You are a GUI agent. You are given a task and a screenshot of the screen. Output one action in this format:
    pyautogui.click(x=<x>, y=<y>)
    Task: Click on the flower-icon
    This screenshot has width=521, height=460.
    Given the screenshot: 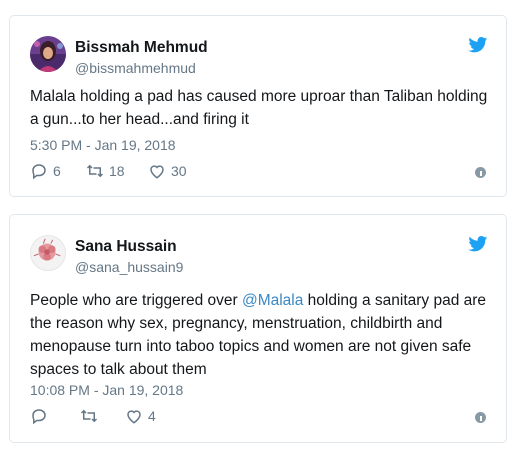 What is the action you would take?
    pyautogui.click(x=47, y=249)
    